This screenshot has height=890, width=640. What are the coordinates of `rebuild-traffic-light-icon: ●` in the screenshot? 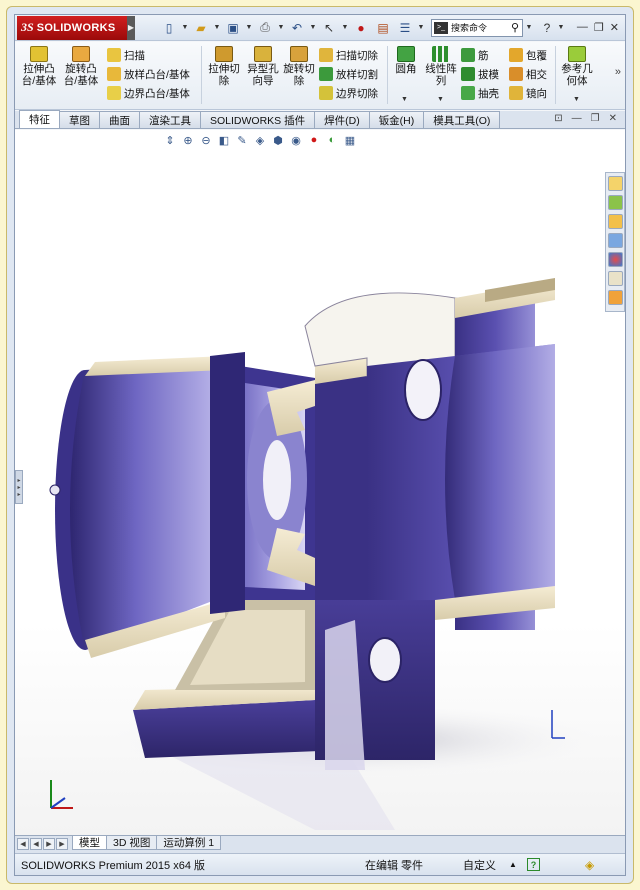 It's located at (361, 28).